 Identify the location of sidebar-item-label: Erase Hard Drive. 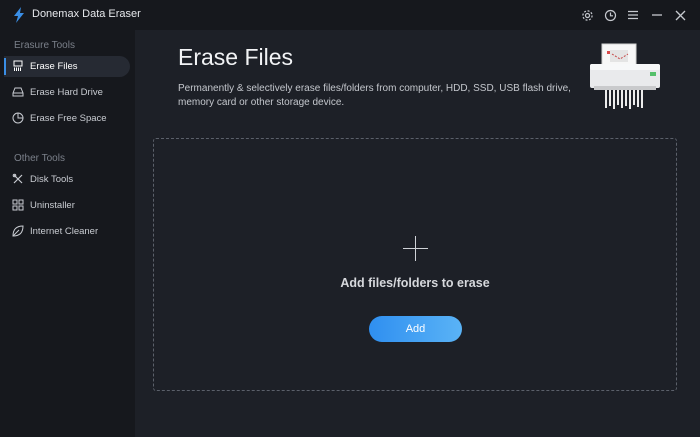
(66, 92).